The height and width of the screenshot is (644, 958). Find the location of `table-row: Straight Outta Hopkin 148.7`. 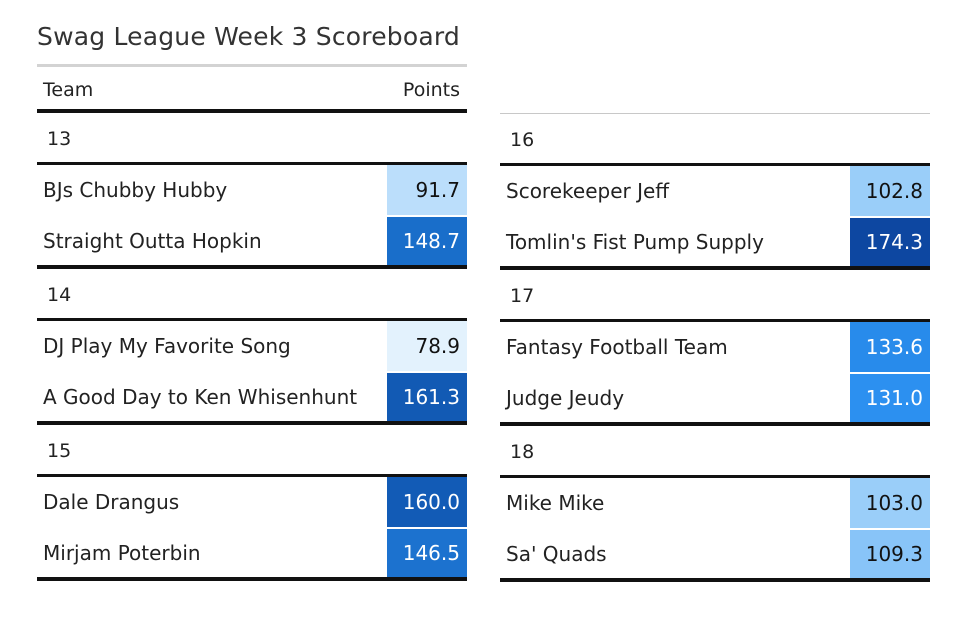

table-row: Straight Outta Hopkin 148.7 is located at coordinates (252, 243).